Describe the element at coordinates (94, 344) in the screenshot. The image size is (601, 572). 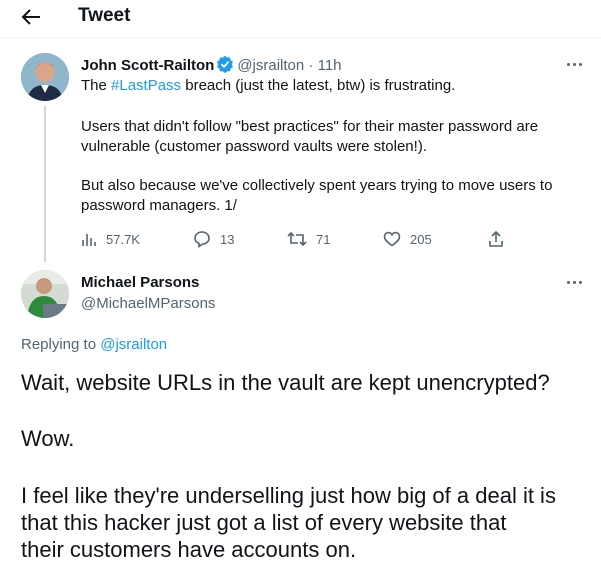
I see `replying-to: Replying to @jsrailton` at that location.